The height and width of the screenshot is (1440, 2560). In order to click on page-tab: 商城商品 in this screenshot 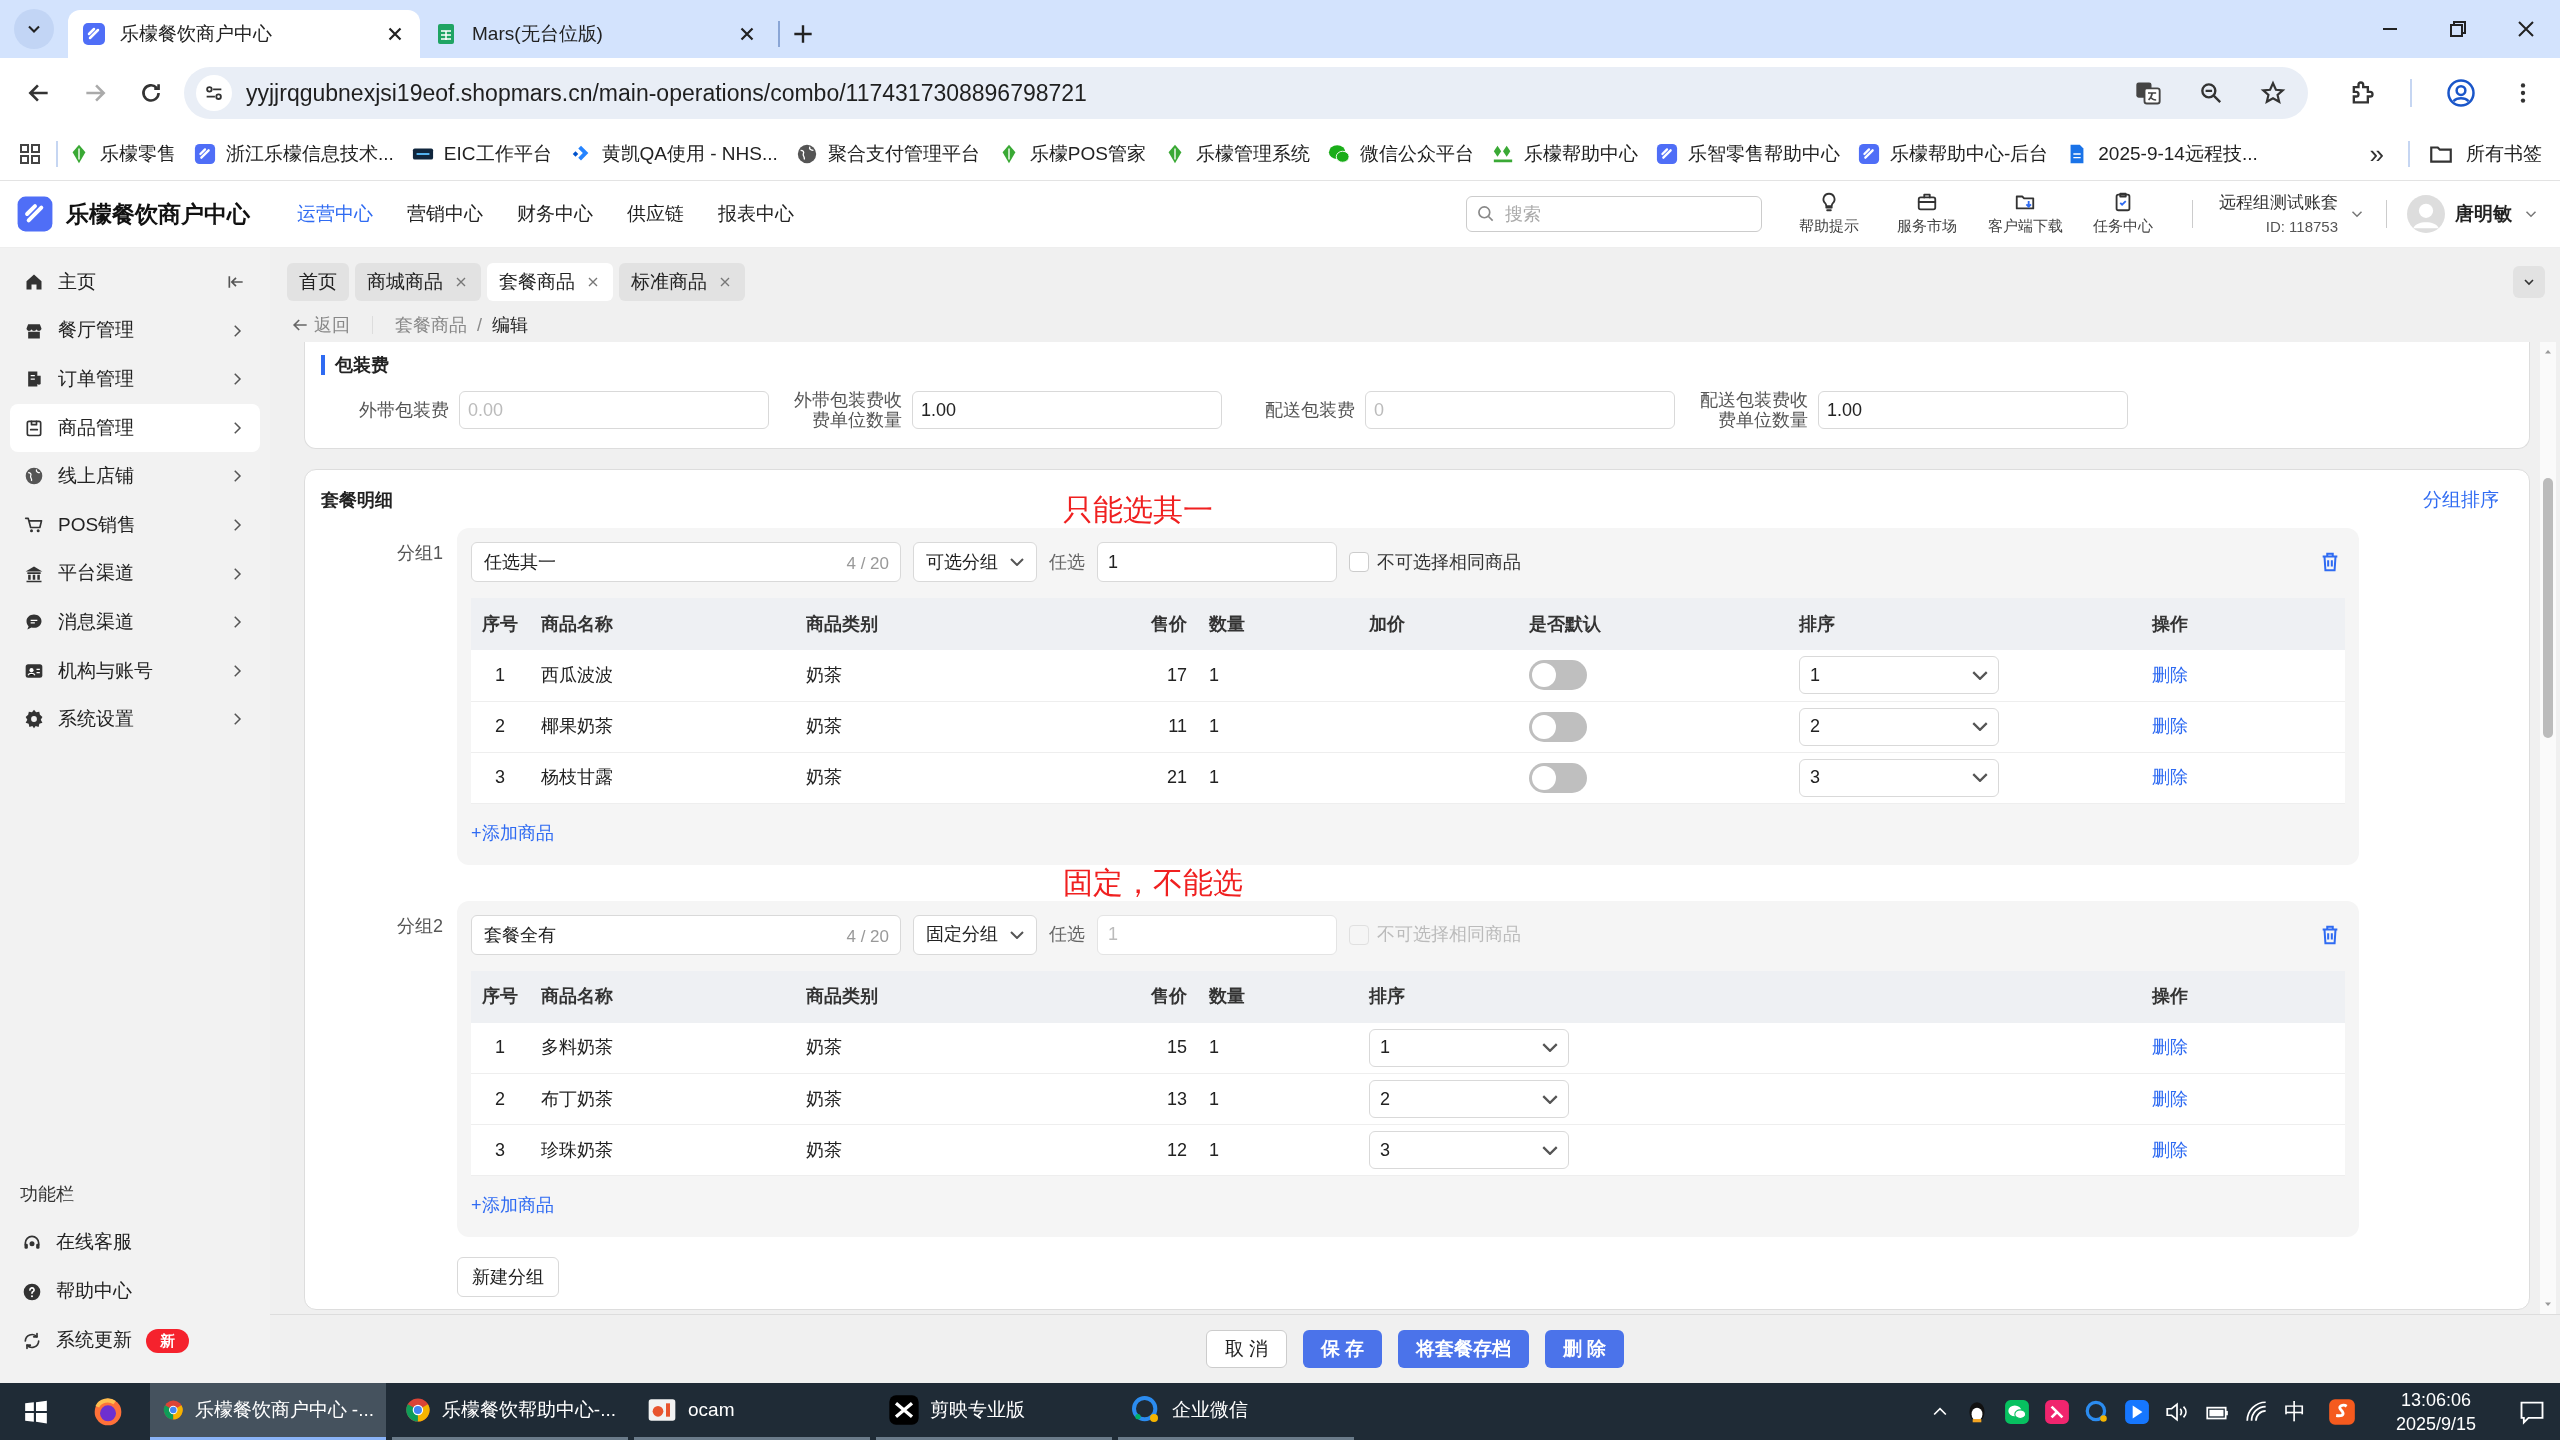, I will do `click(418, 282)`.